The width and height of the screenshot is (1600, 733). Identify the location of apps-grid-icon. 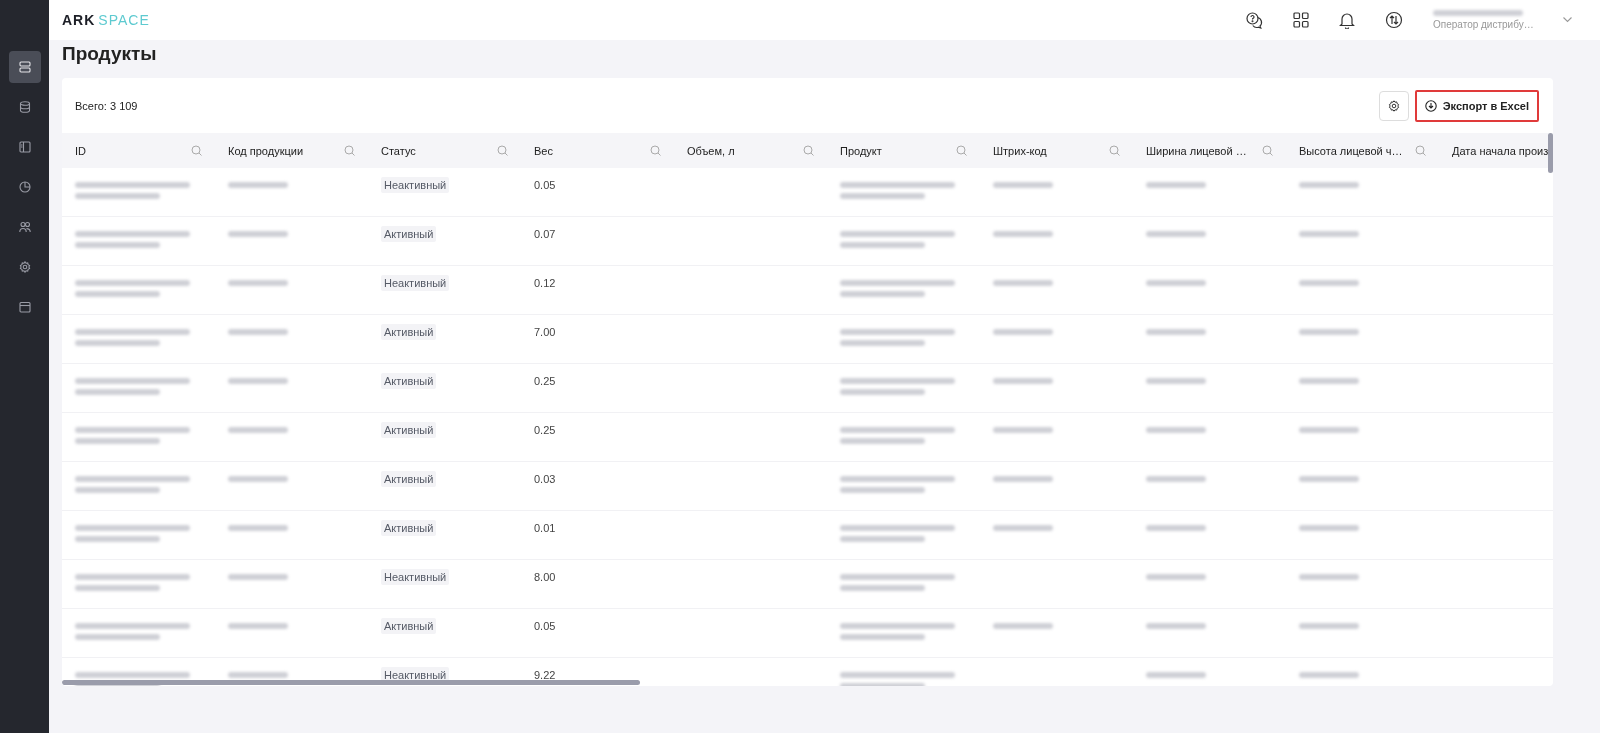
(1301, 20).